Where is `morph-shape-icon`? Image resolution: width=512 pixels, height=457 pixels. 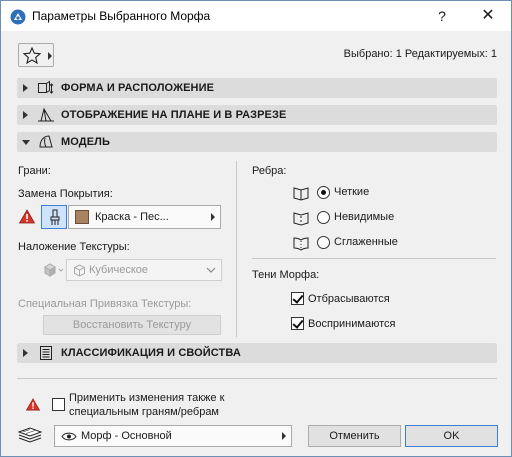
morph-shape-icon is located at coordinates (46, 88).